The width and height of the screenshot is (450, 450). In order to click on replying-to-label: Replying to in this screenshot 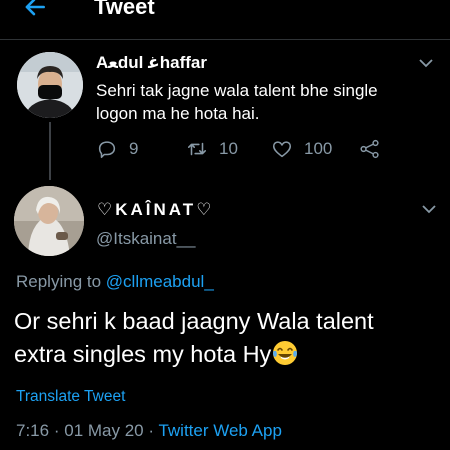, I will do `click(59, 281)`.